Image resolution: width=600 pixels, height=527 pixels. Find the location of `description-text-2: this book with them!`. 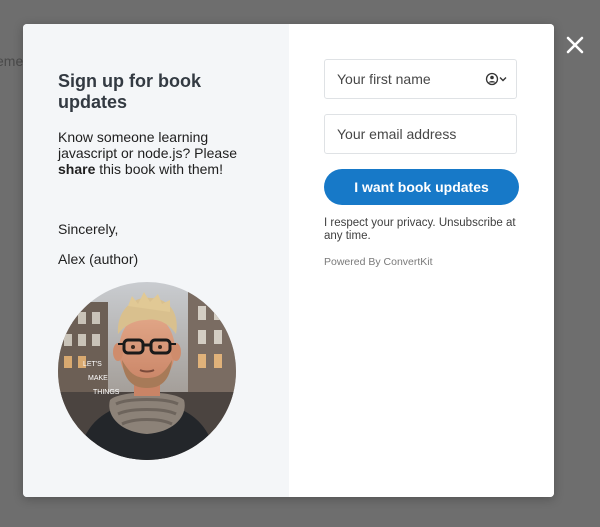

description-text-2: this book with them! is located at coordinates (159, 169).